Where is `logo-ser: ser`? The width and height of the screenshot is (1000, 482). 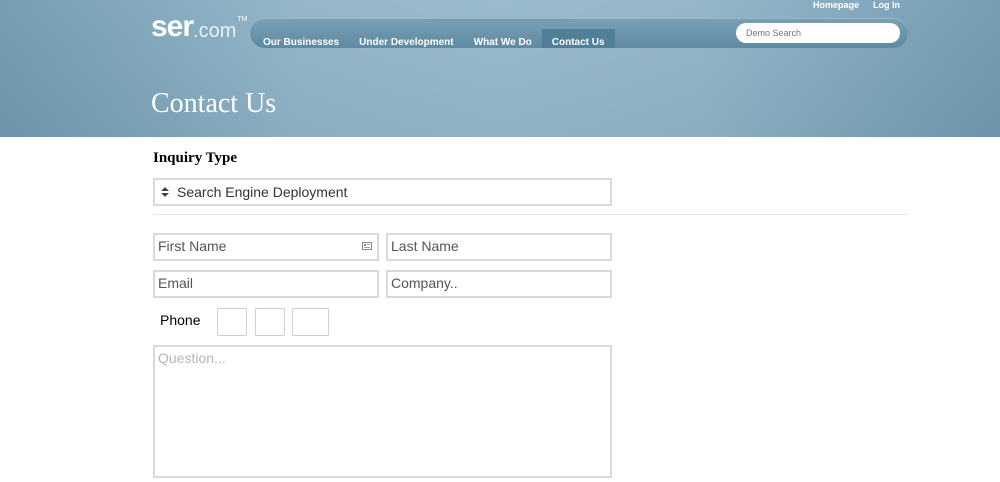
logo-ser: ser is located at coordinates (172, 26).